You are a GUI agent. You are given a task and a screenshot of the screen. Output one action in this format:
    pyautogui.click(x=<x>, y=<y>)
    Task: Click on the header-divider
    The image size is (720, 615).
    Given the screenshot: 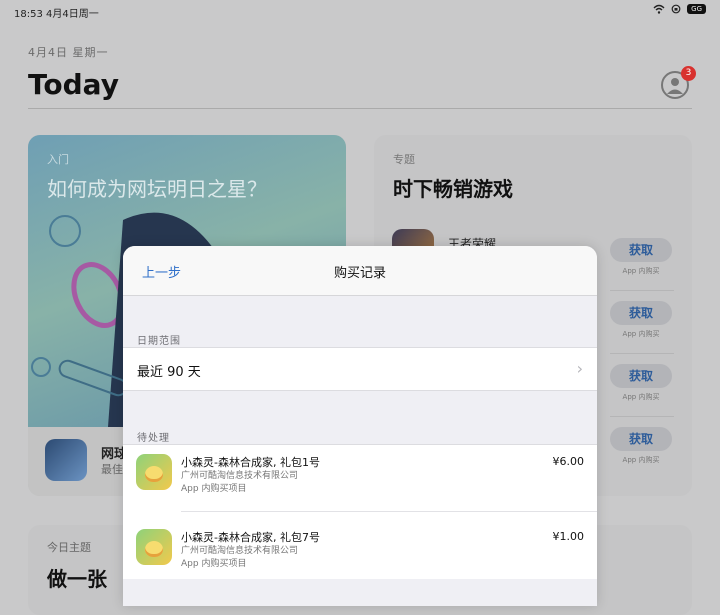 What is the action you would take?
    pyautogui.click(x=360, y=108)
    